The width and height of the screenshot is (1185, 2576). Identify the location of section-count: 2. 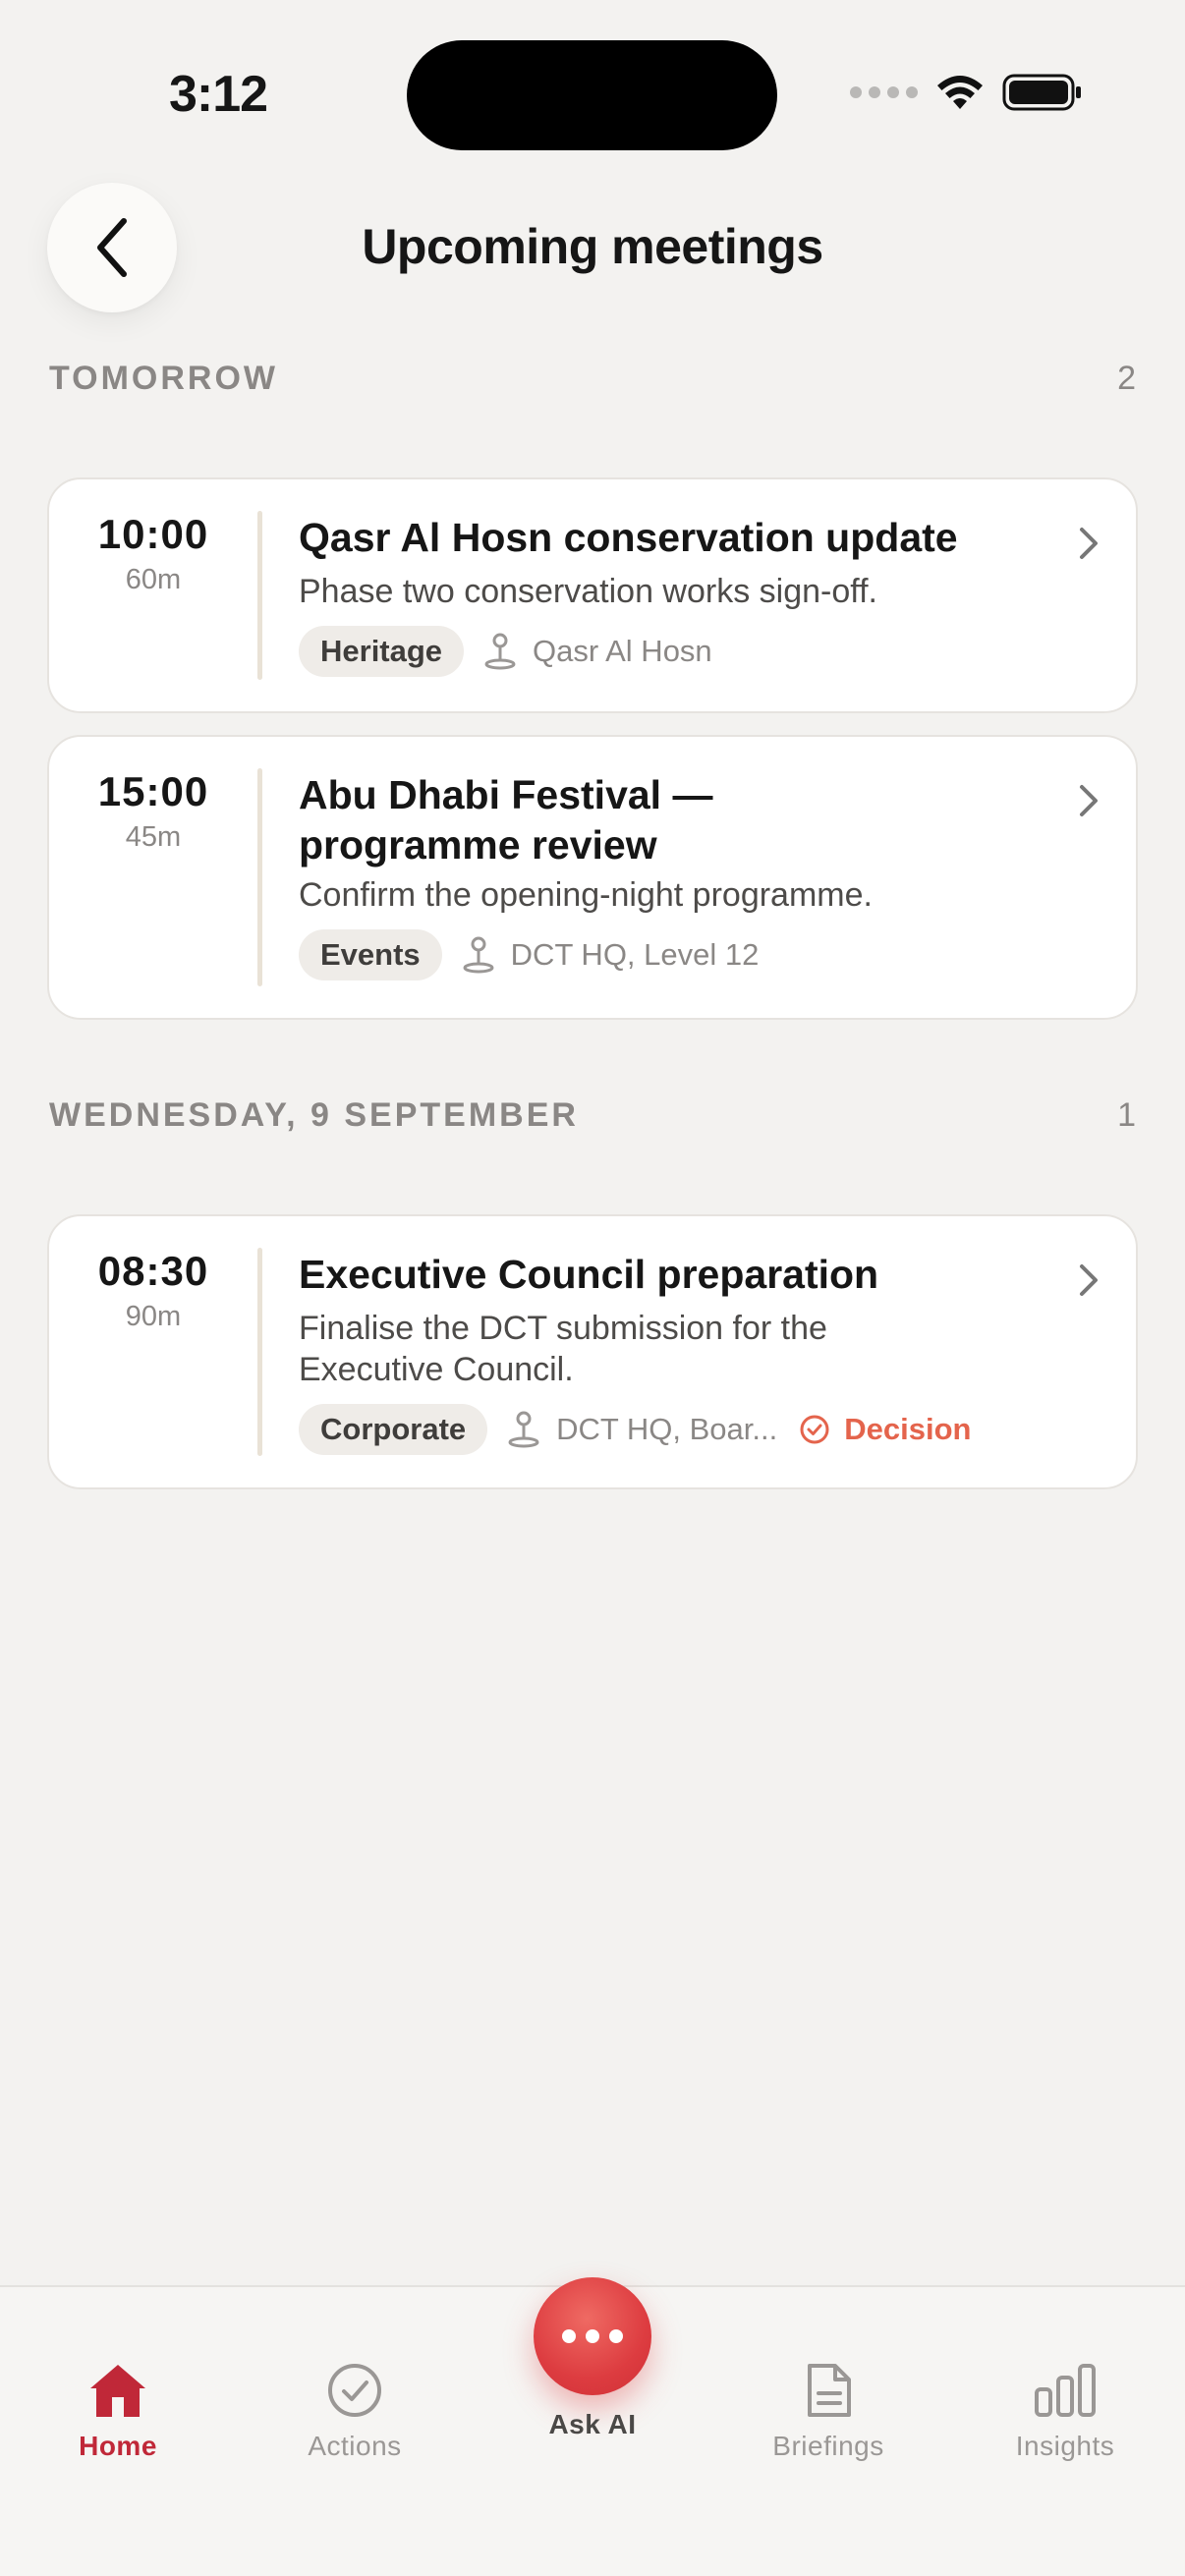
(1127, 378).